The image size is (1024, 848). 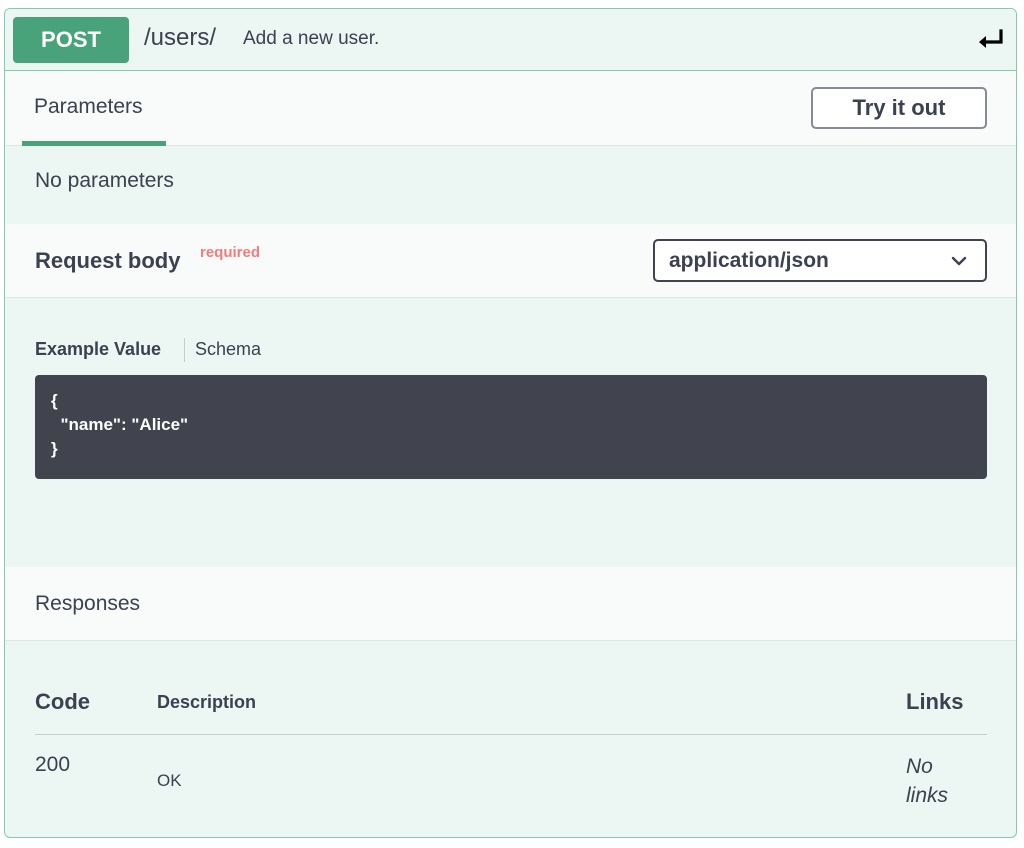 What do you see at coordinates (104, 180) in the screenshot?
I see `no-parameters-text: No parameters` at bounding box center [104, 180].